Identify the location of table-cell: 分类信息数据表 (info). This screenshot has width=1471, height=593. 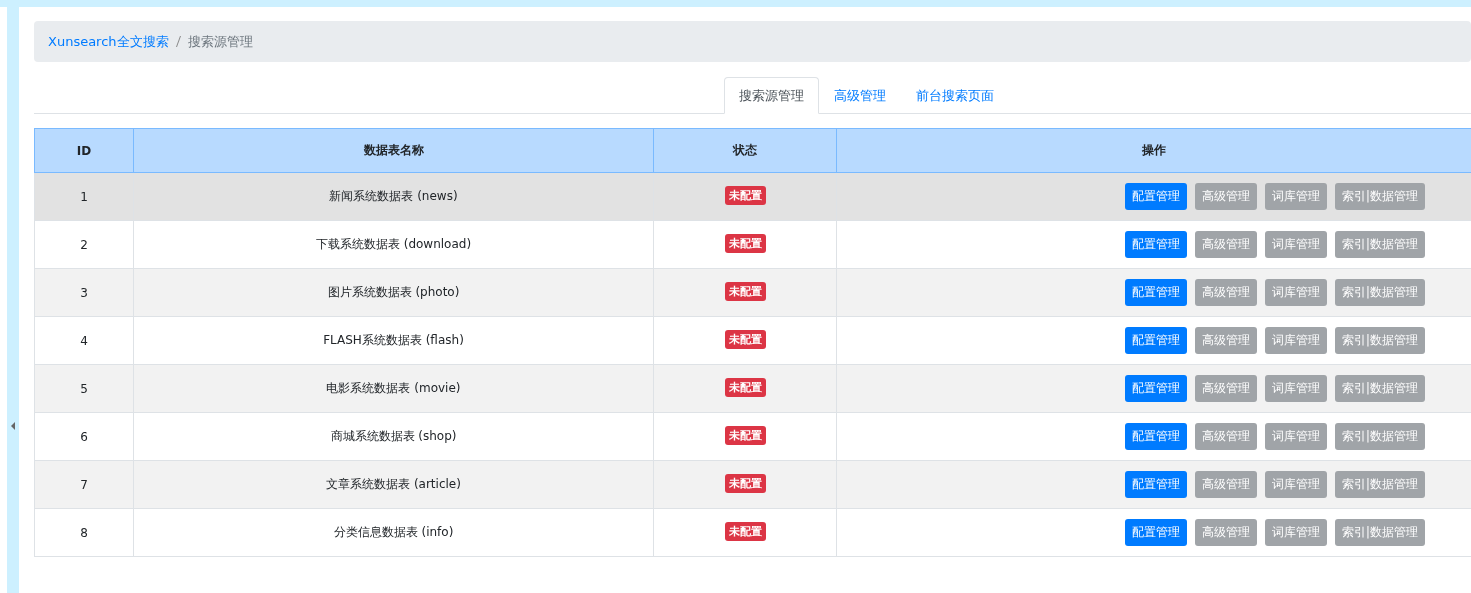
(393, 532).